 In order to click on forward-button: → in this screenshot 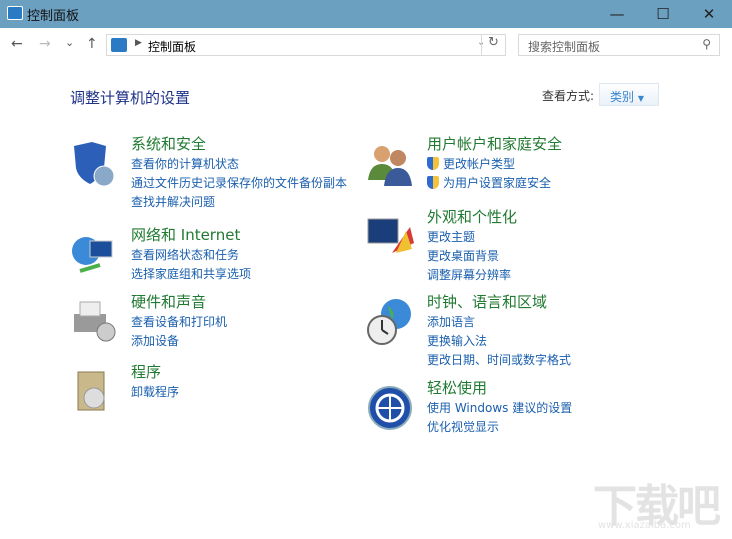, I will do `click(45, 44)`.